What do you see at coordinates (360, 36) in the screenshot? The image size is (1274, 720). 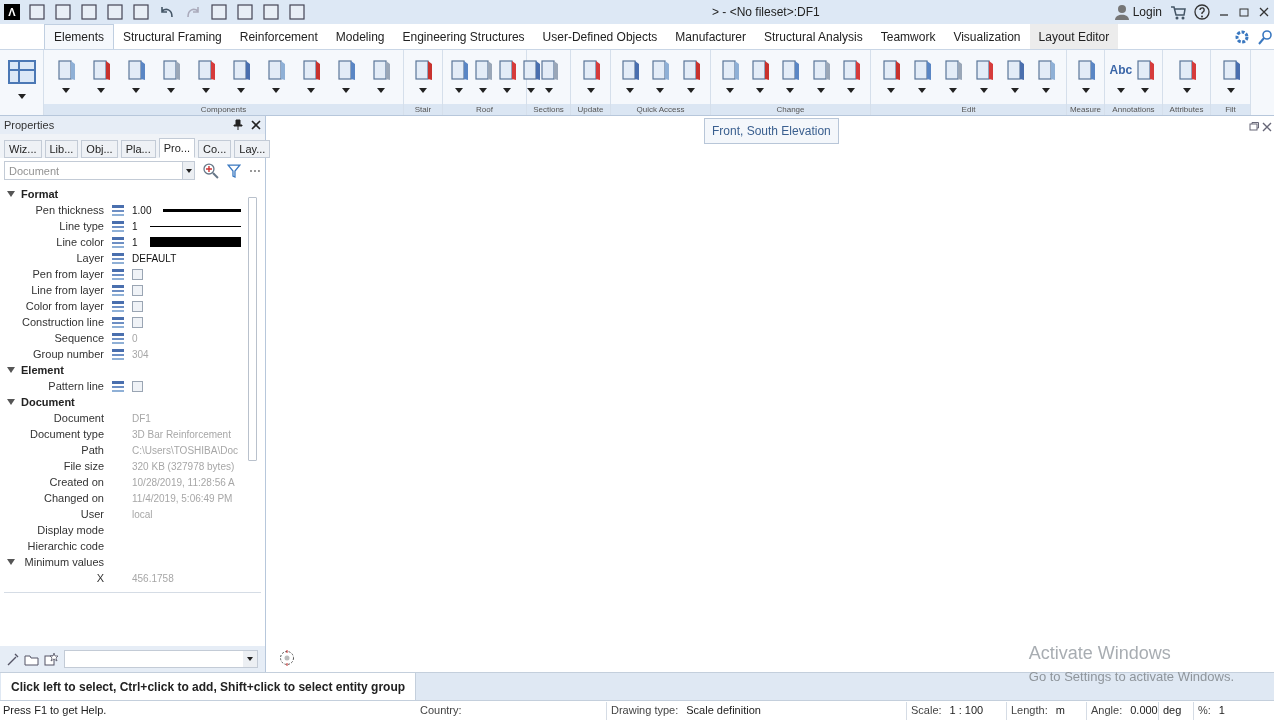 I see `ribbon-tab: Modeling` at bounding box center [360, 36].